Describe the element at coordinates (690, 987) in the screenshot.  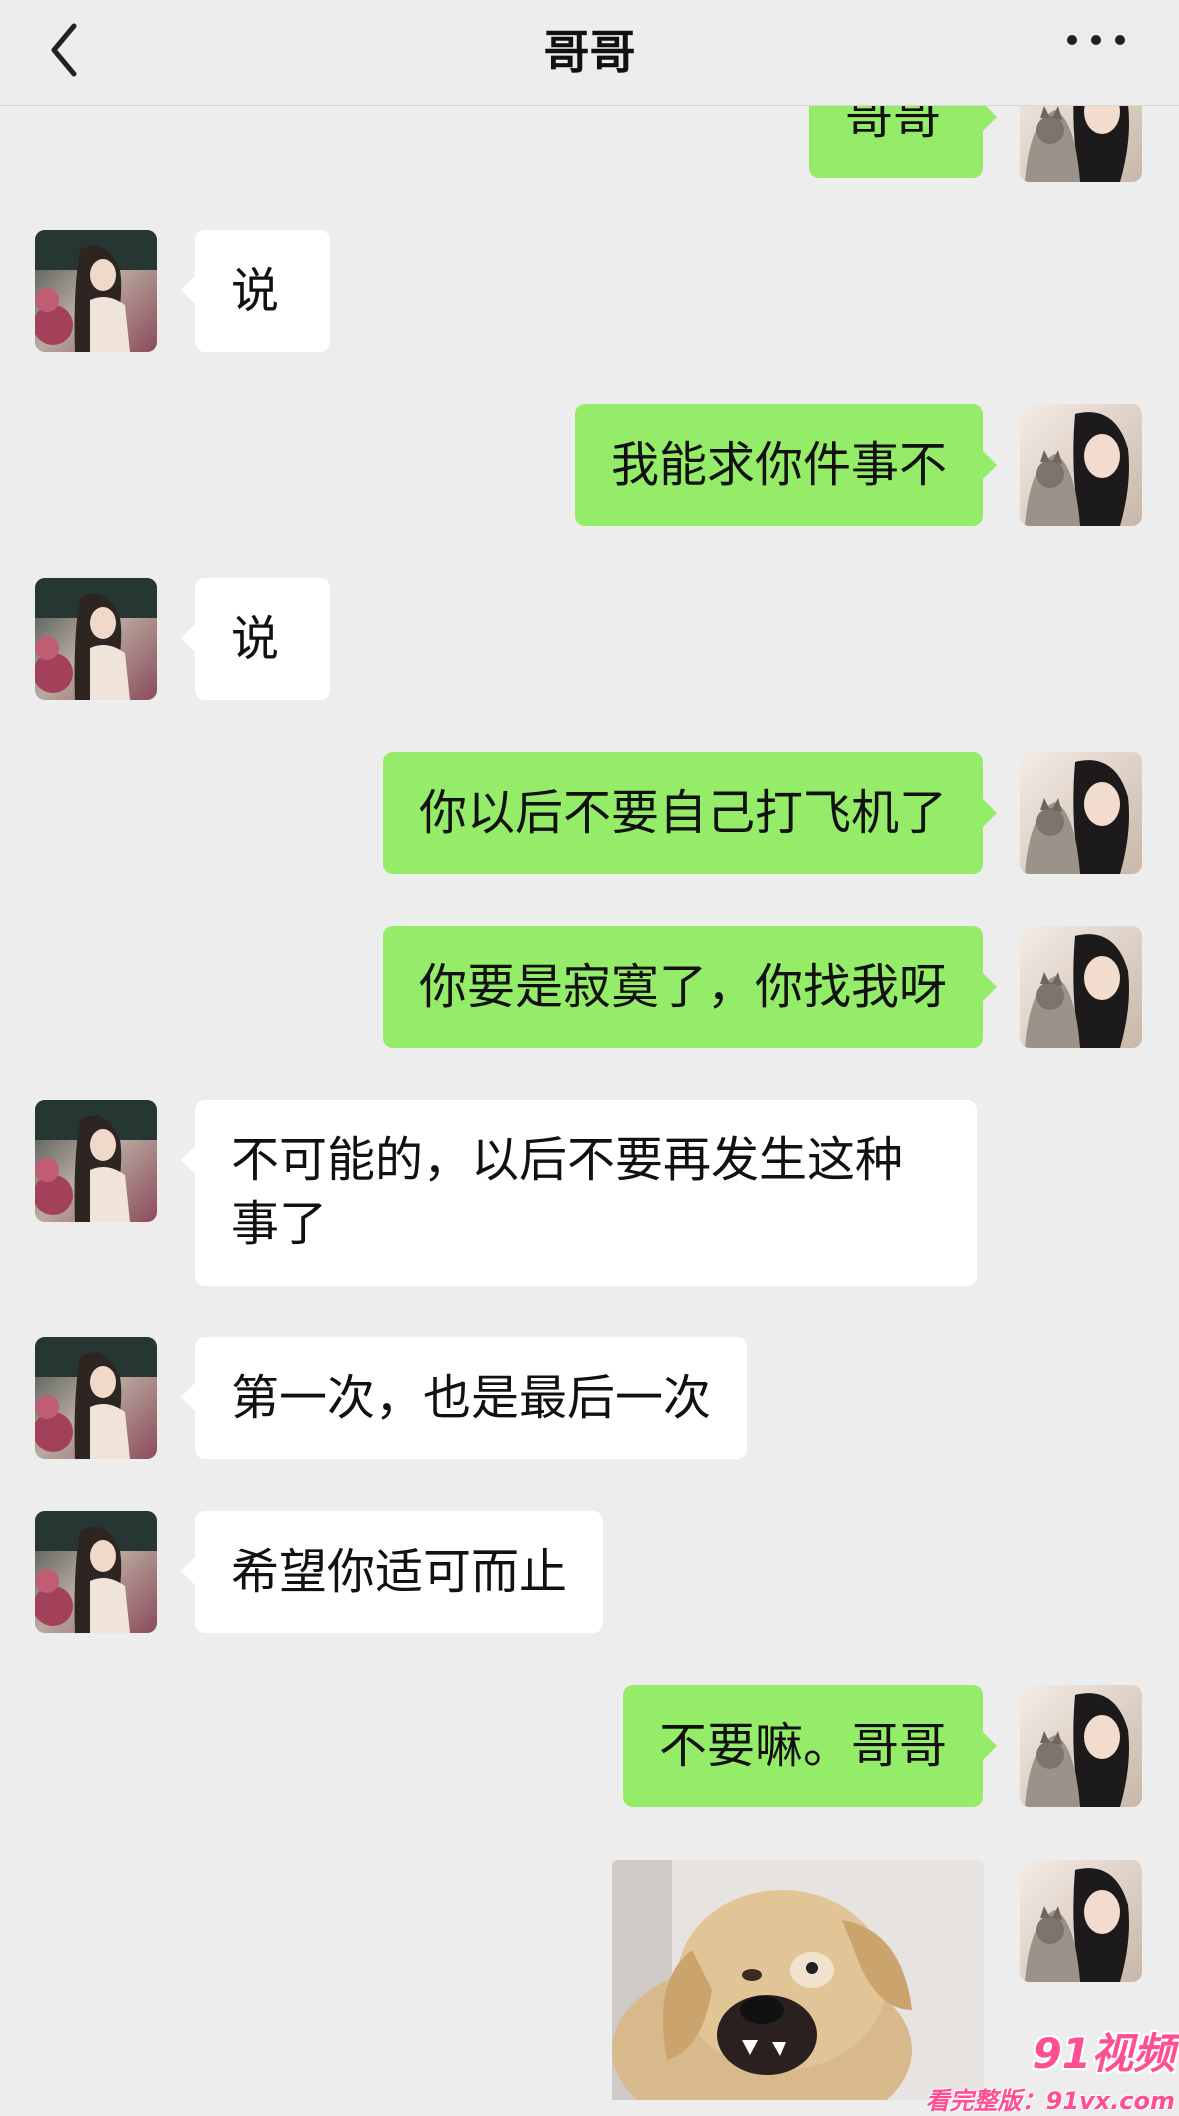
I see `message-bubble-sent: 你要是寂寞了，你找我呀` at that location.